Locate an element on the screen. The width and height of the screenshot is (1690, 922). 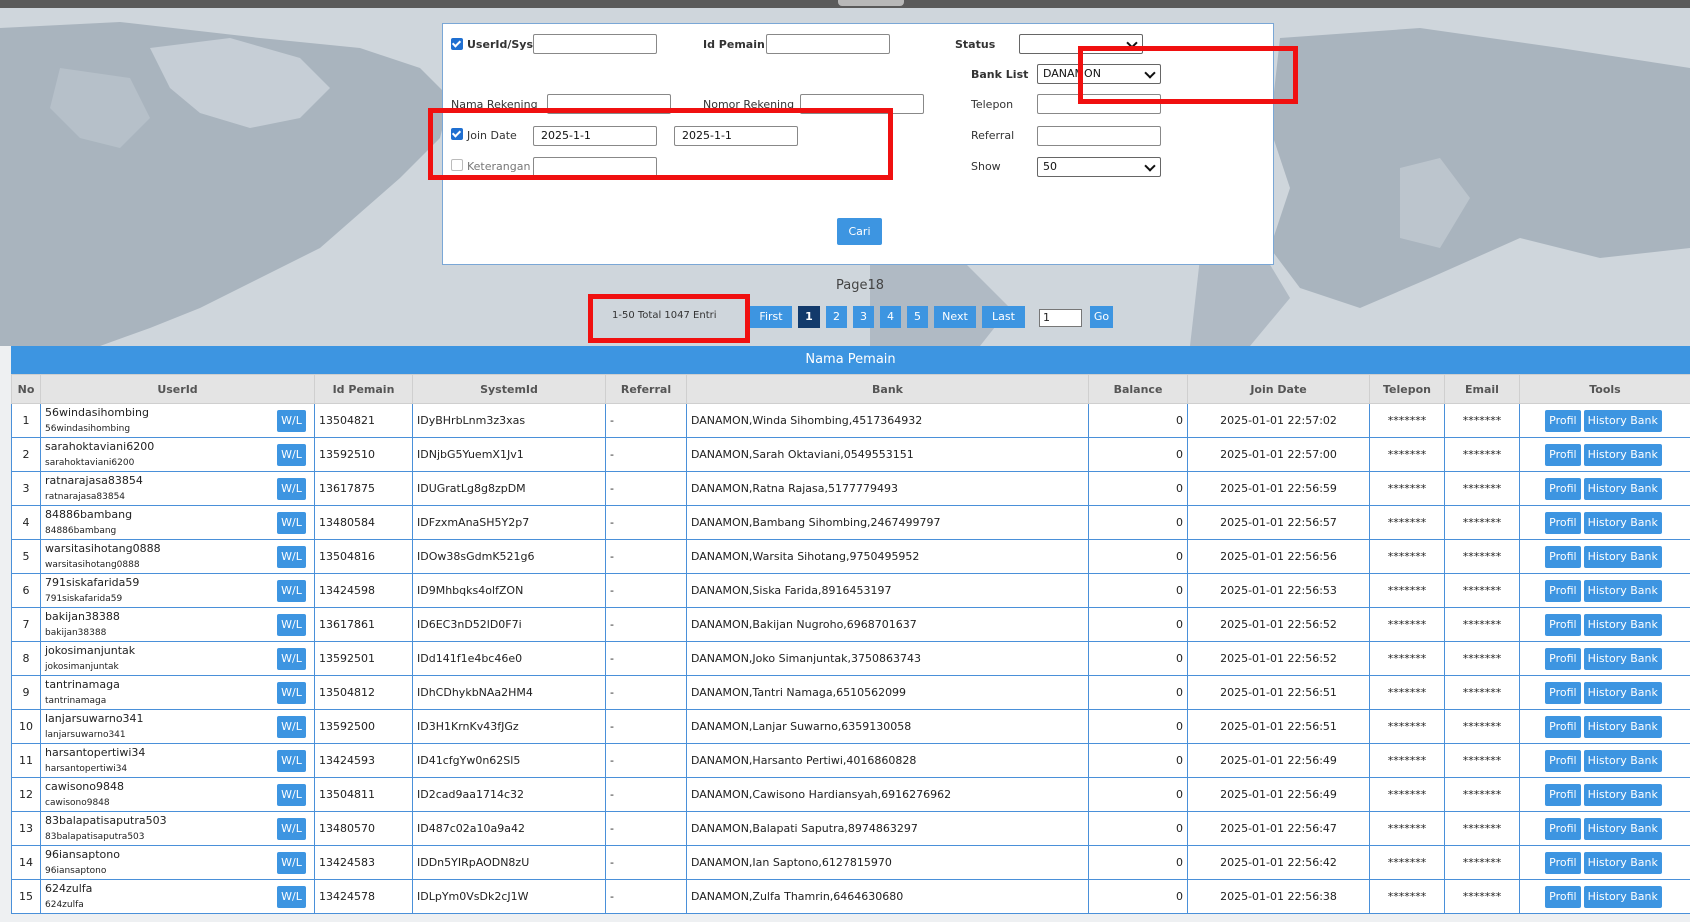
userid-cell: jokosimanjuntak jokosimanjuntak W/L is located at coordinates (177, 658).